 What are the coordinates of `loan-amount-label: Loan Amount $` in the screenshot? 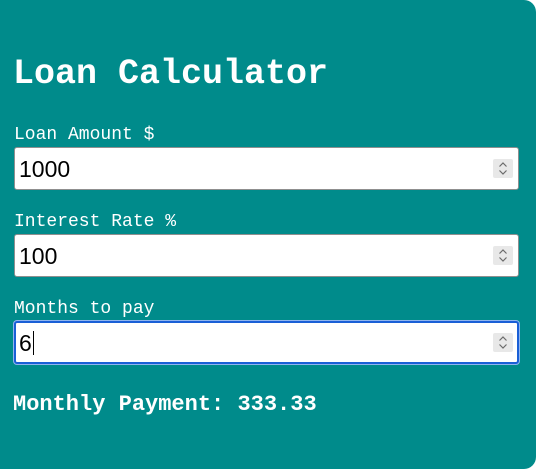 It's located at (84, 135).